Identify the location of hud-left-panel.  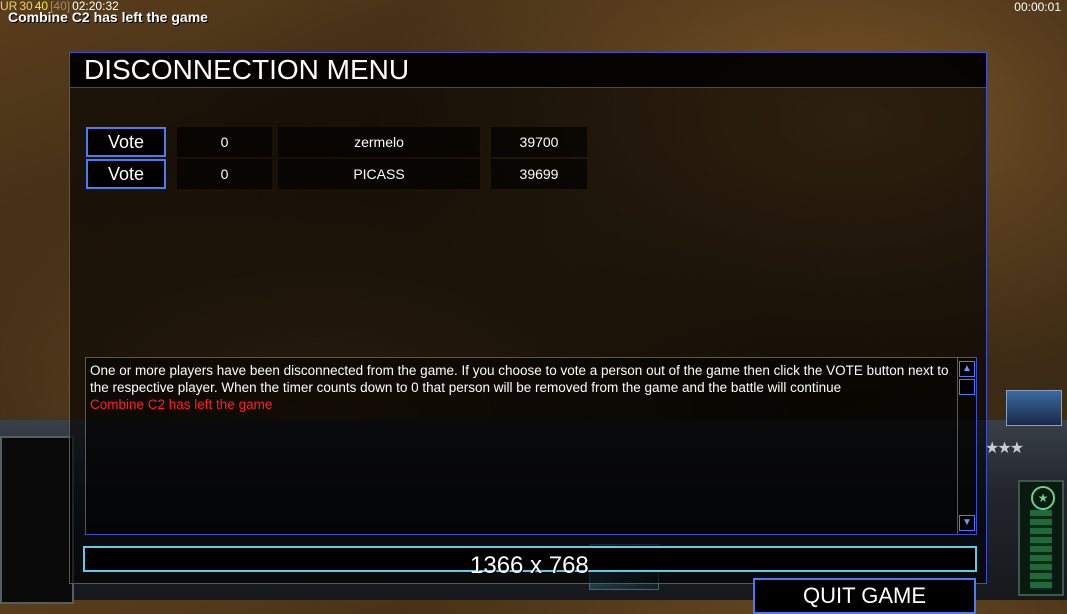
(37, 520).